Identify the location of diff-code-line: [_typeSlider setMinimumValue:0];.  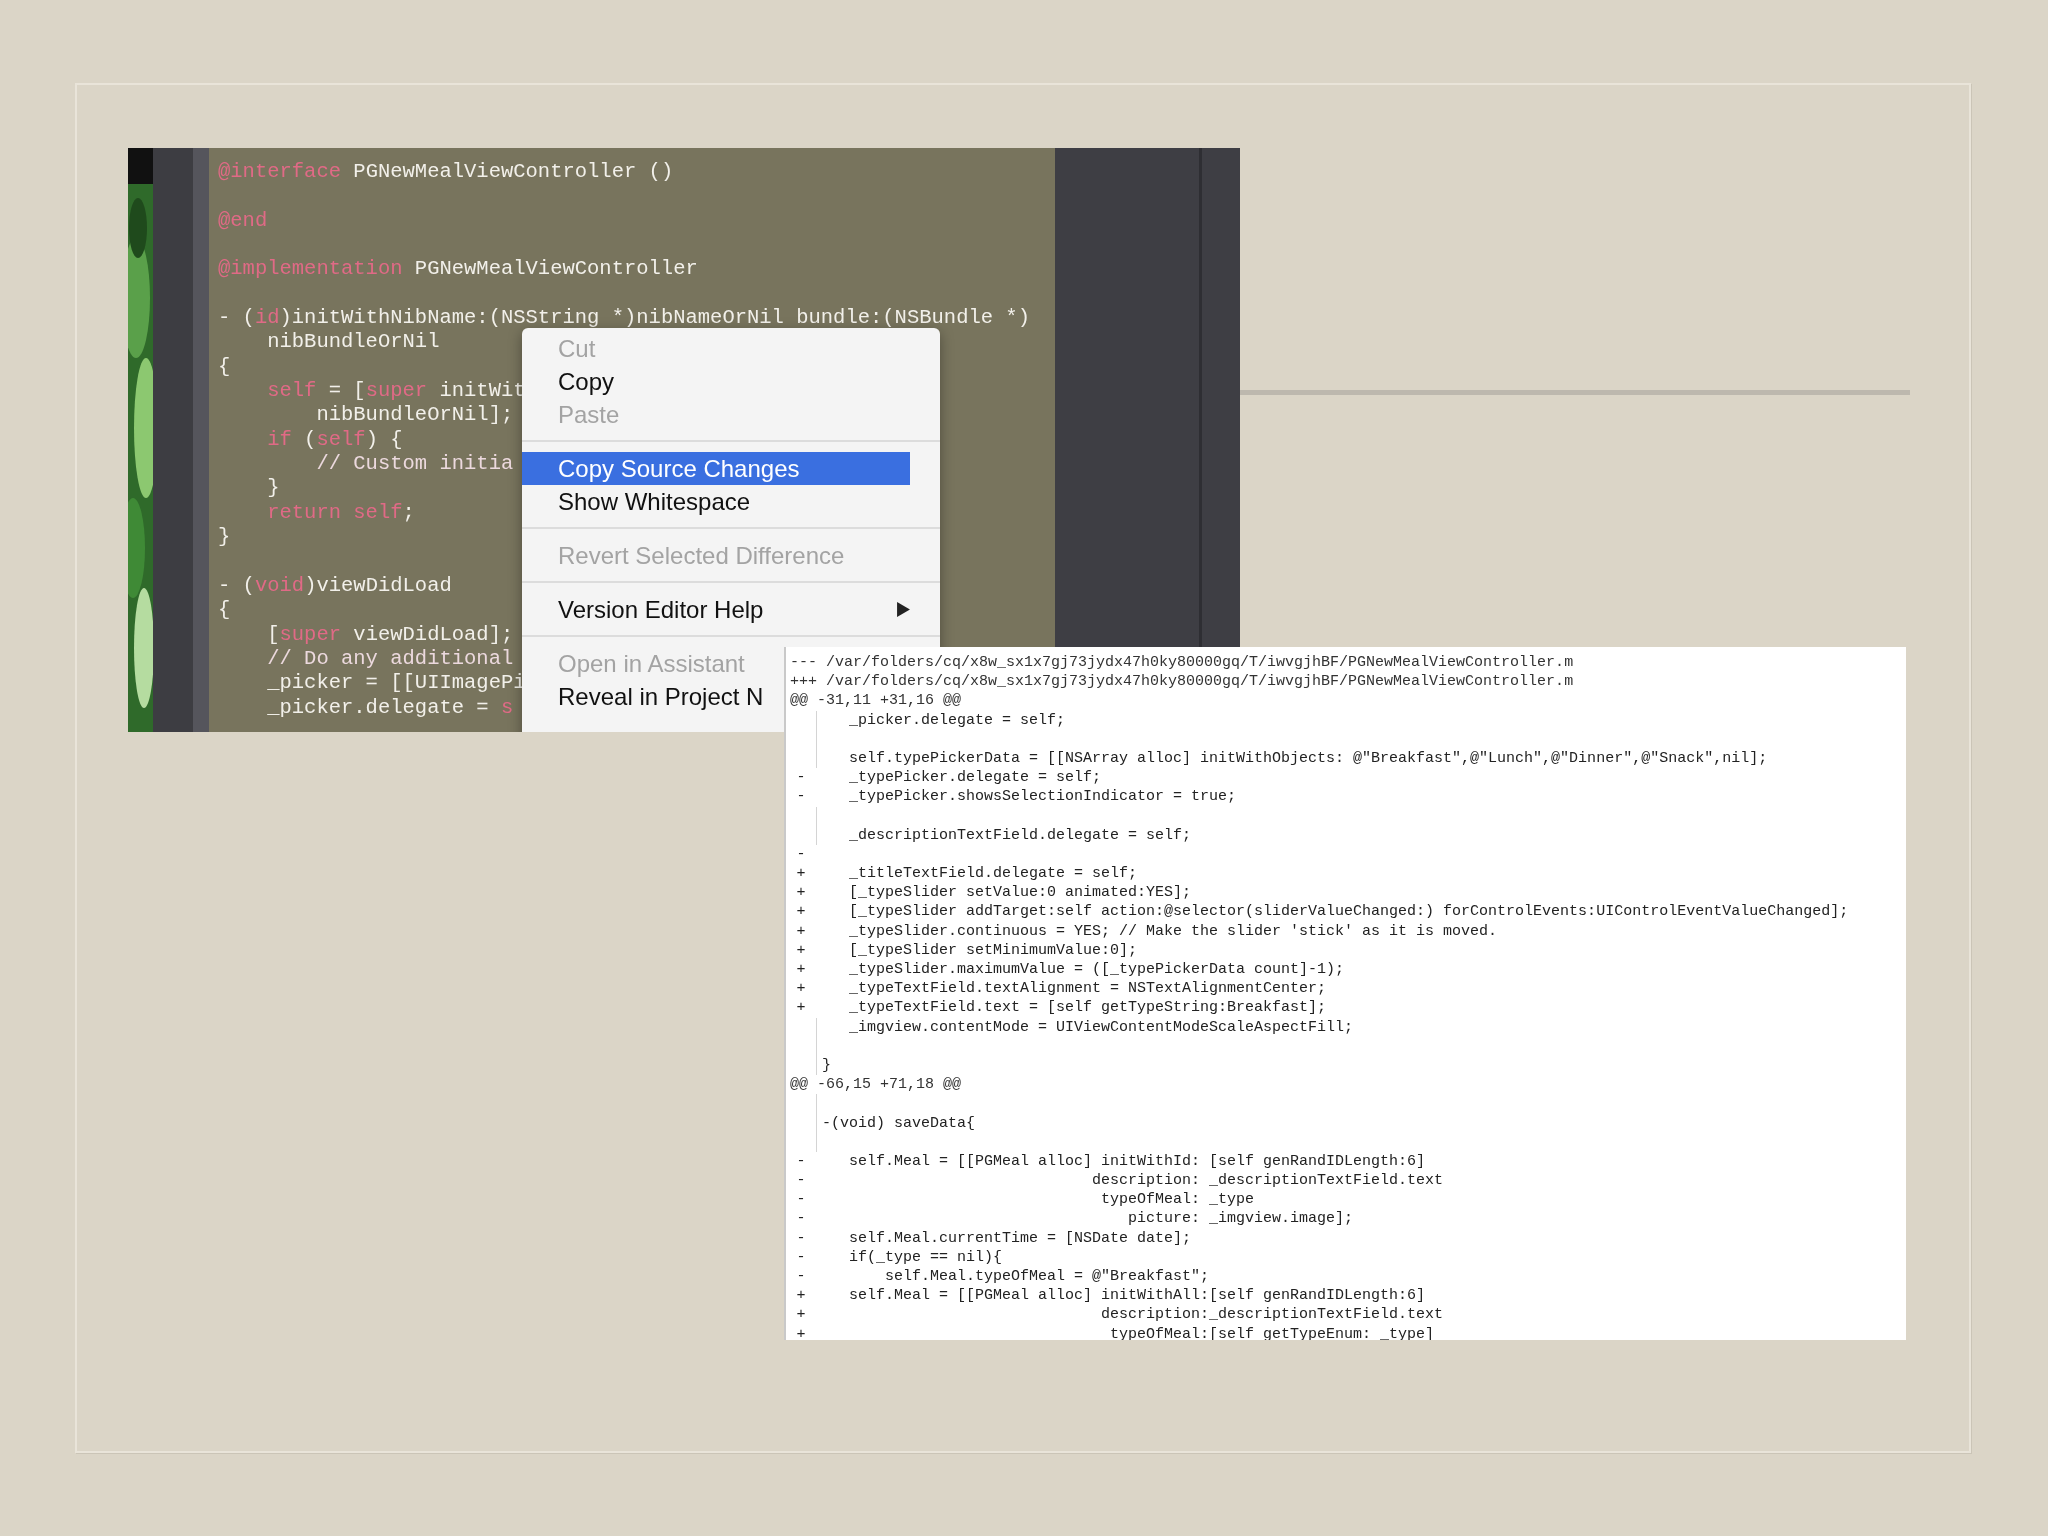
(993, 950).